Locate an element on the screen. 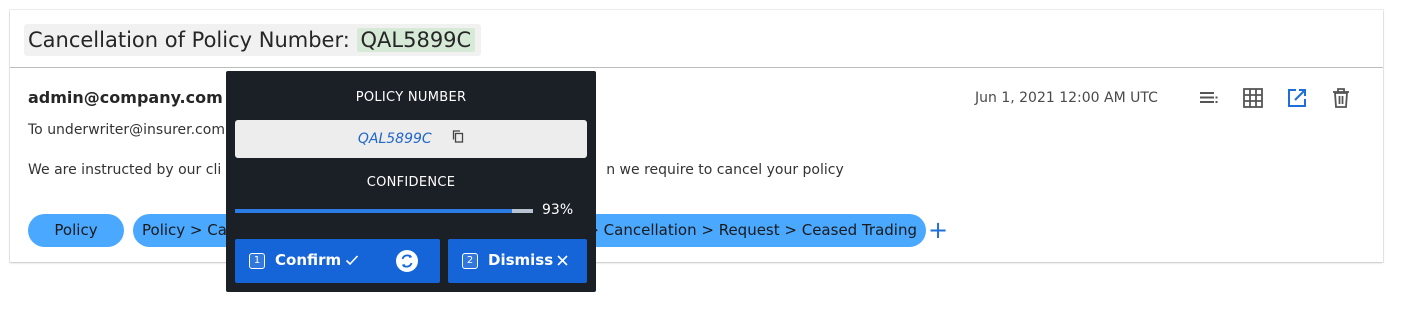 This screenshot has width=1404, height=311. field-label: POLICY NUMBER is located at coordinates (411, 97).